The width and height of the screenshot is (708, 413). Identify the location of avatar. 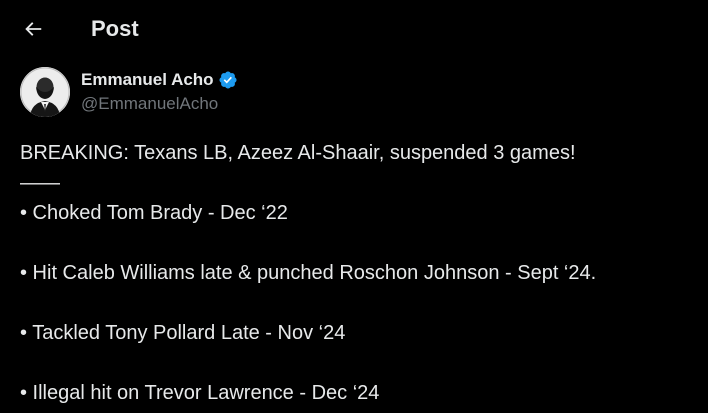
(45, 92).